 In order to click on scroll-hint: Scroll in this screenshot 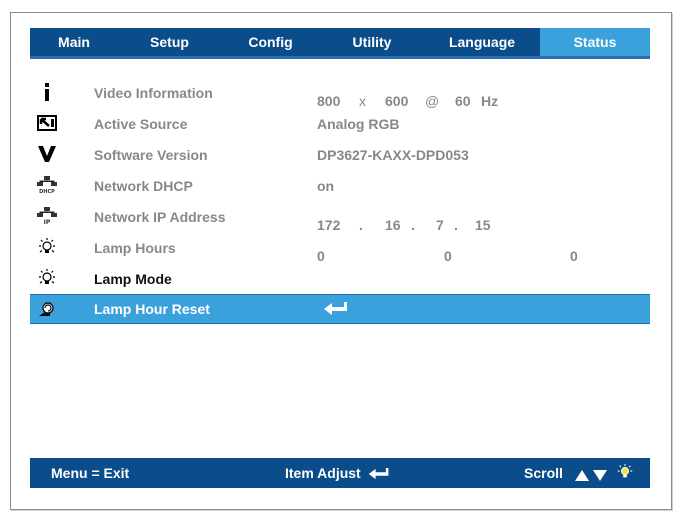, I will do `click(543, 473)`.